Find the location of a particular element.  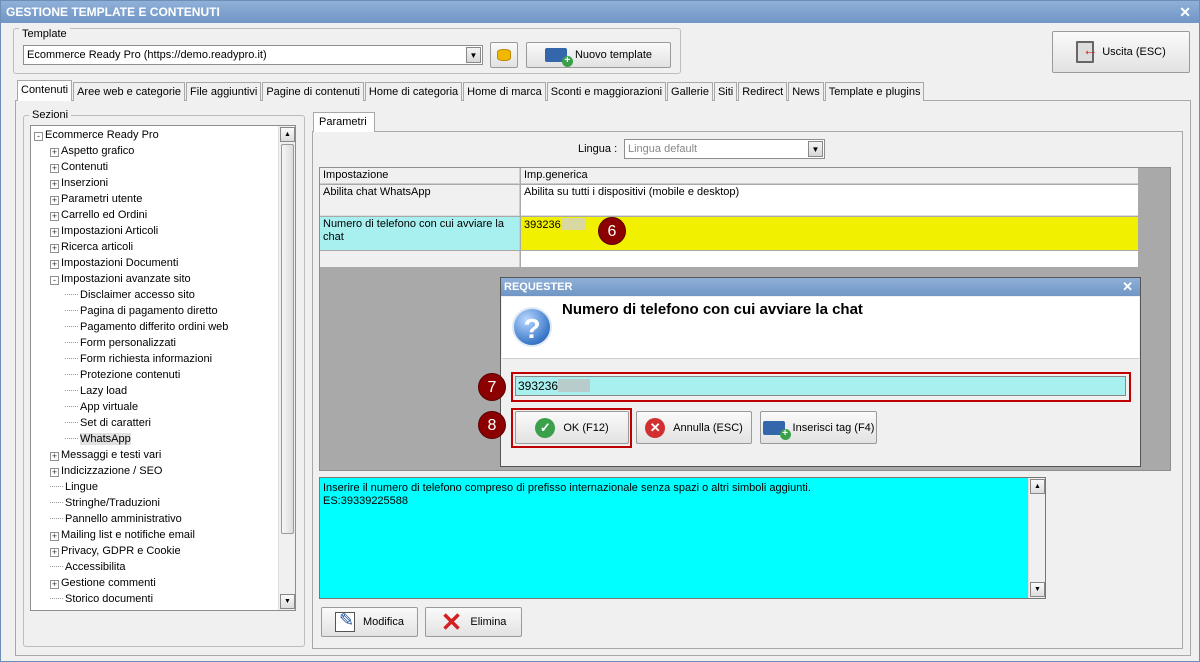

tree-item: + Privacy, GDPR e Cookie is located at coordinates (115, 551).